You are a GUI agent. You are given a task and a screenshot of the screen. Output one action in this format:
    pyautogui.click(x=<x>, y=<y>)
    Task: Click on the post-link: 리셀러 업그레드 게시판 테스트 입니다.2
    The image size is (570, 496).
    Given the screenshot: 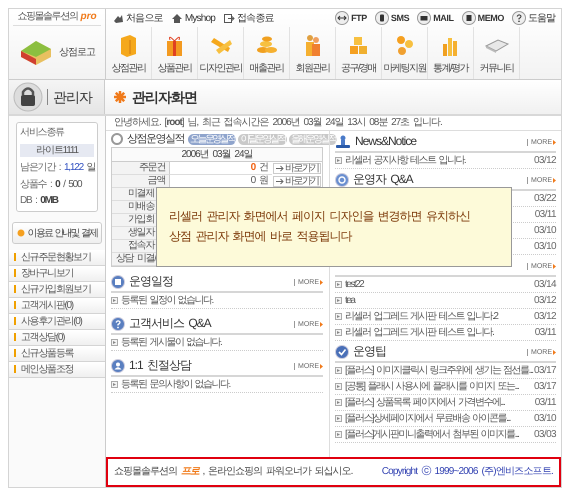 What is the action you would take?
    pyautogui.click(x=438, y=316)
    